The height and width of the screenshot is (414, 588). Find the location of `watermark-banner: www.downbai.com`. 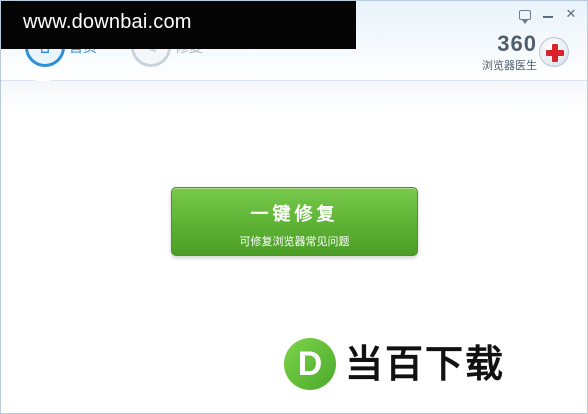

watermark-banner: www.downbai.com is located at coordinates (178, 25).